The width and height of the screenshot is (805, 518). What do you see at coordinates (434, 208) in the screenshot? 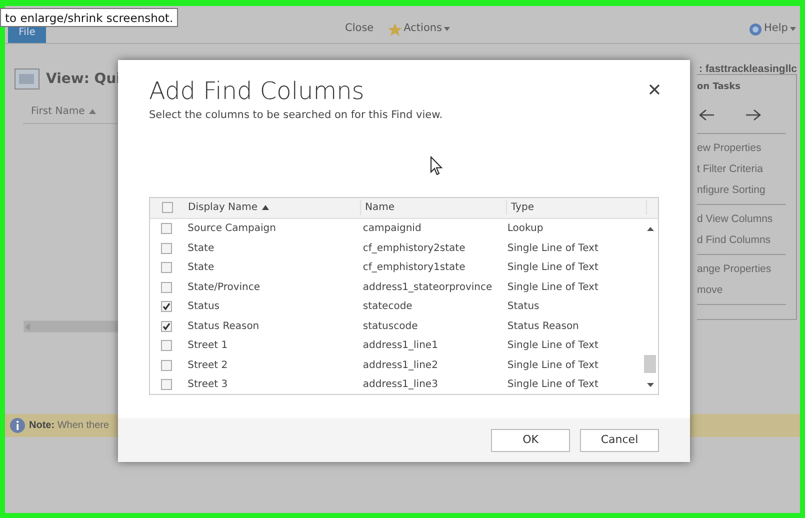
I see `column-header: Name` at bounding box center [434, 208].